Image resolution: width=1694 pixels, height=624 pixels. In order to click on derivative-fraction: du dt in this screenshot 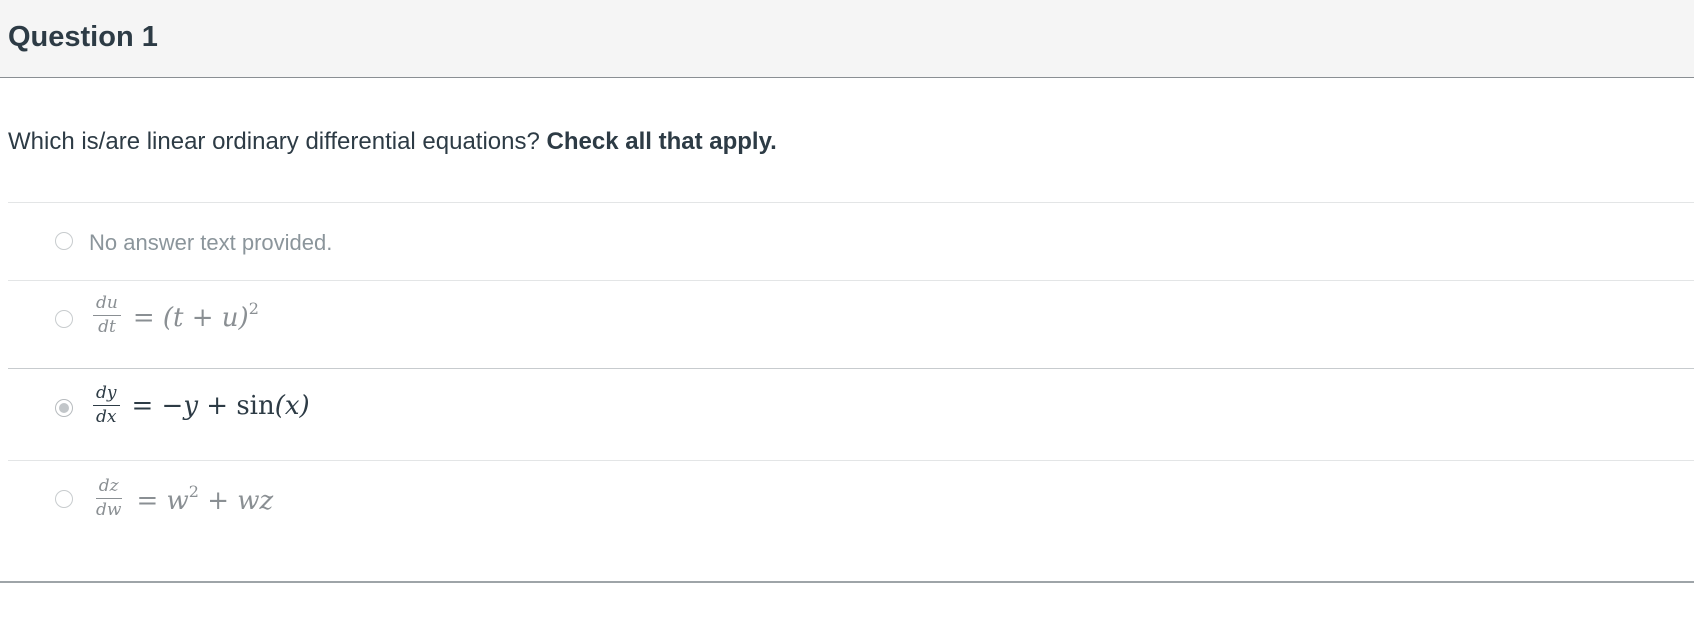, I will do `click(107, 315)`.